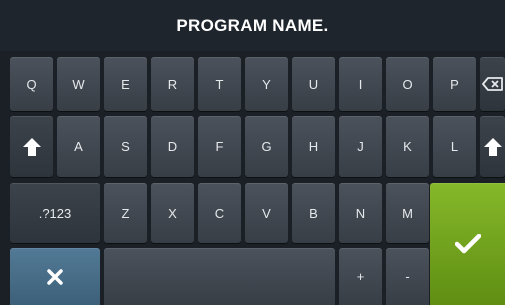 This screenshot has width=505, height=305. I want to click on page-title: PROGRAM NAME., so click(252, 25).